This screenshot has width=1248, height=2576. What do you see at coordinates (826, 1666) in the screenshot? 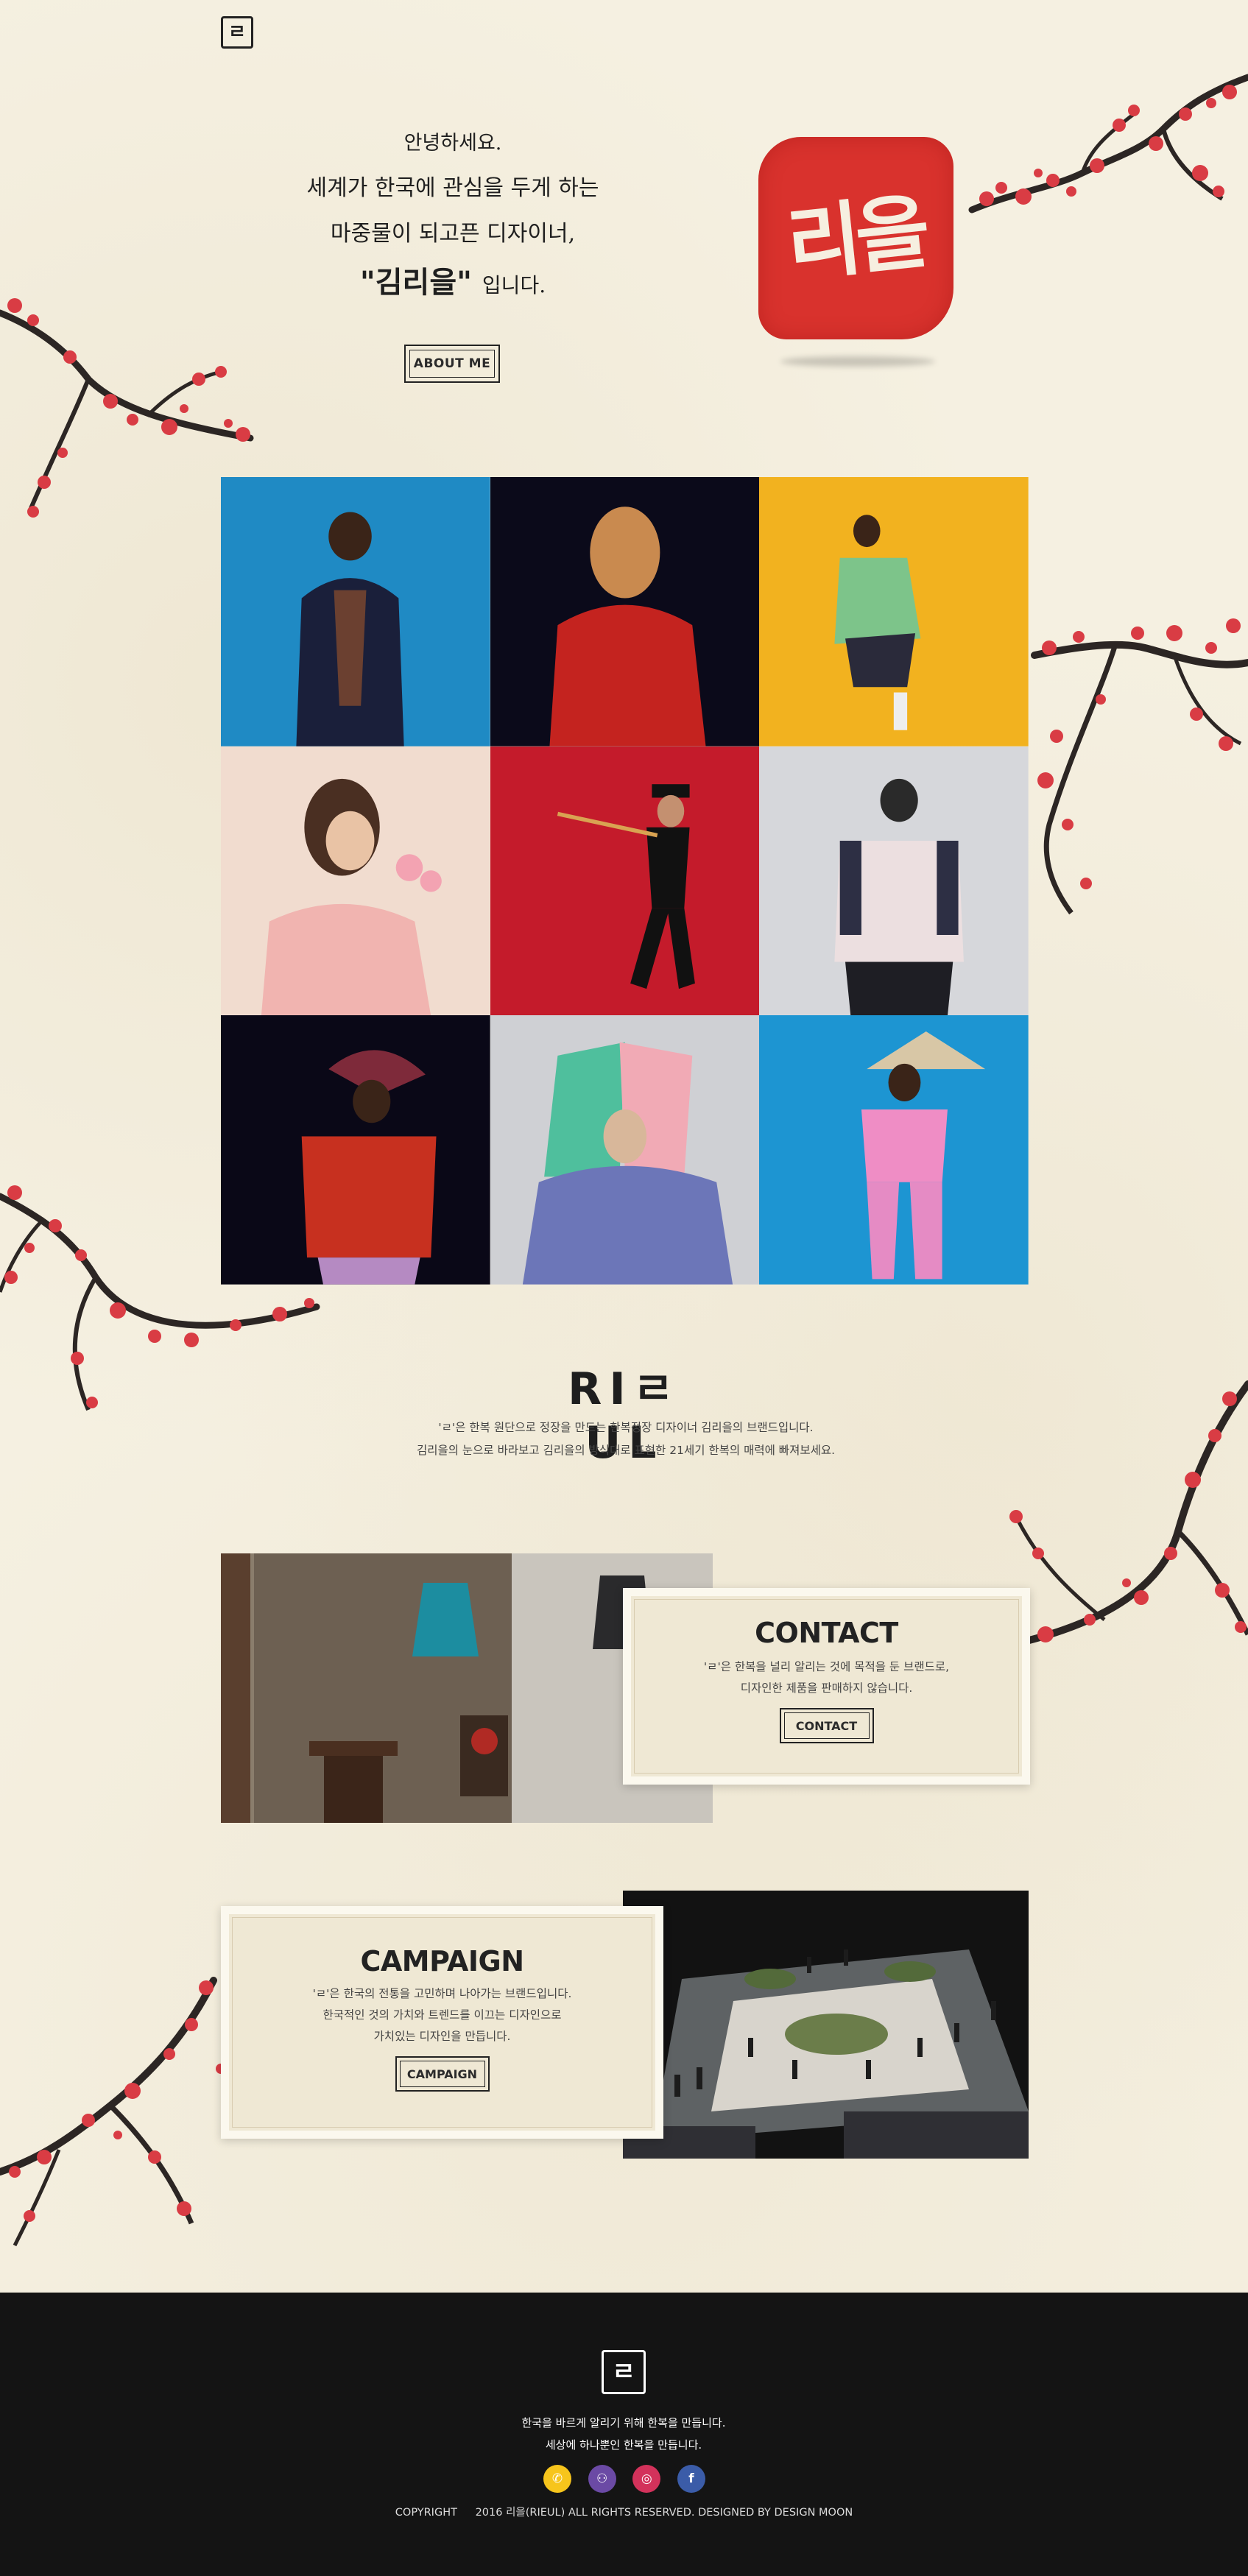
I see `contact-line-1: 'ㄹ'은 한복을 널리 알리는 것에 목적을 둔 브랜드로,` at bounding box center [826, 1666].